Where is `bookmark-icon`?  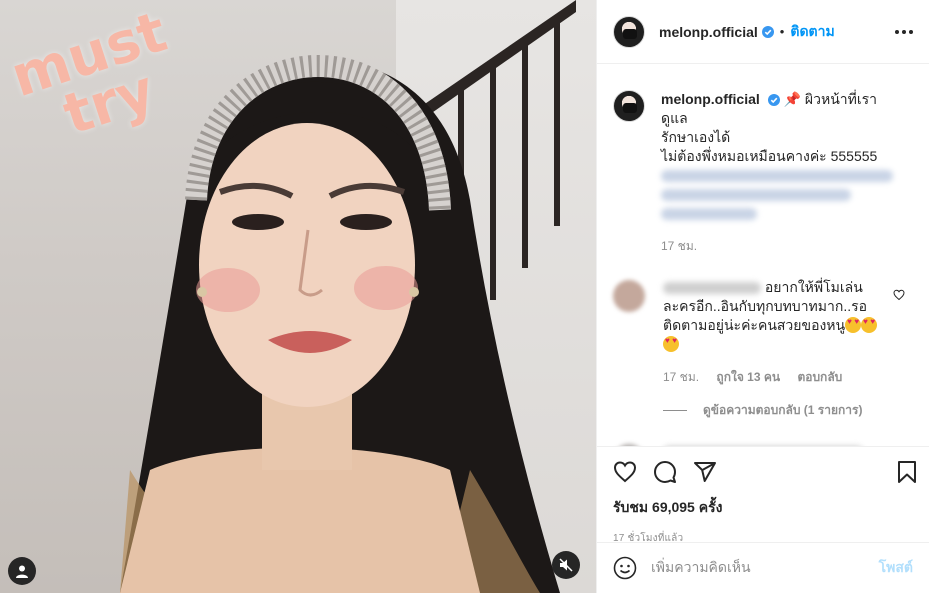 bookmark-icon is located at coordinates (907, 472).